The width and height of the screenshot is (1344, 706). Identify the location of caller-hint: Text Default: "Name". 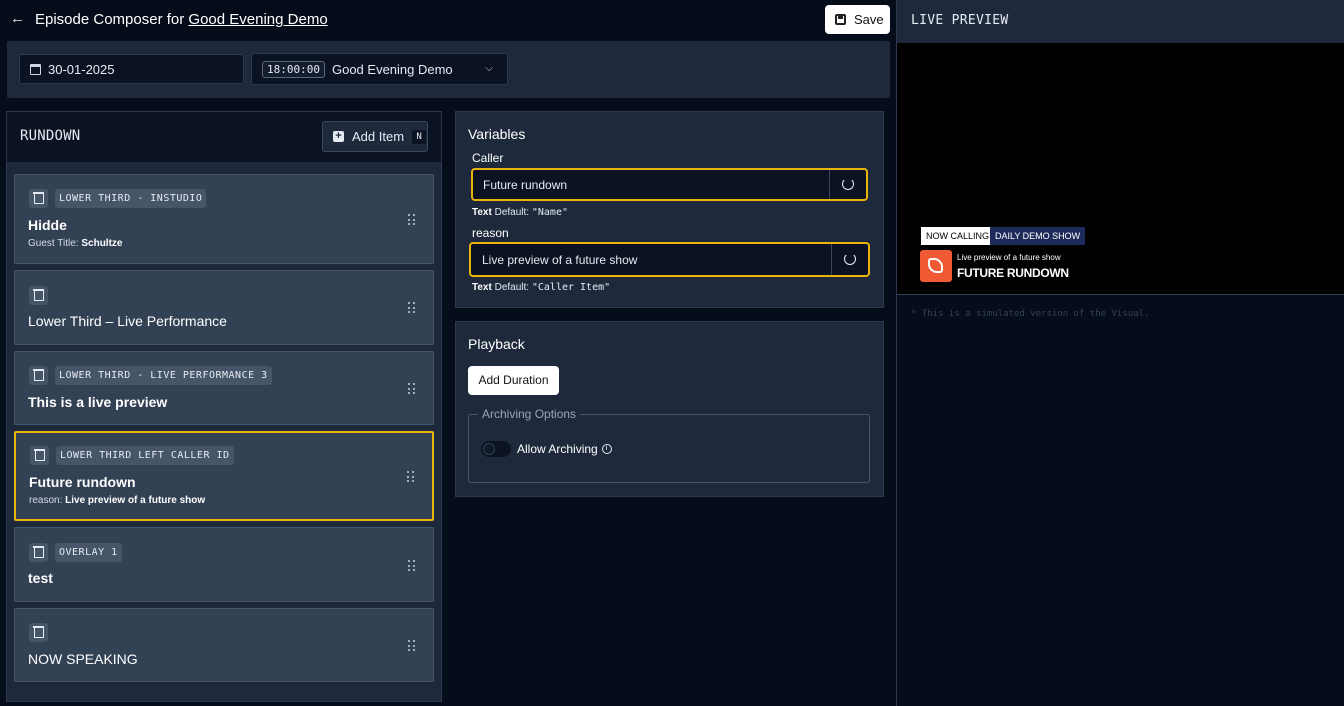
(520, 212).